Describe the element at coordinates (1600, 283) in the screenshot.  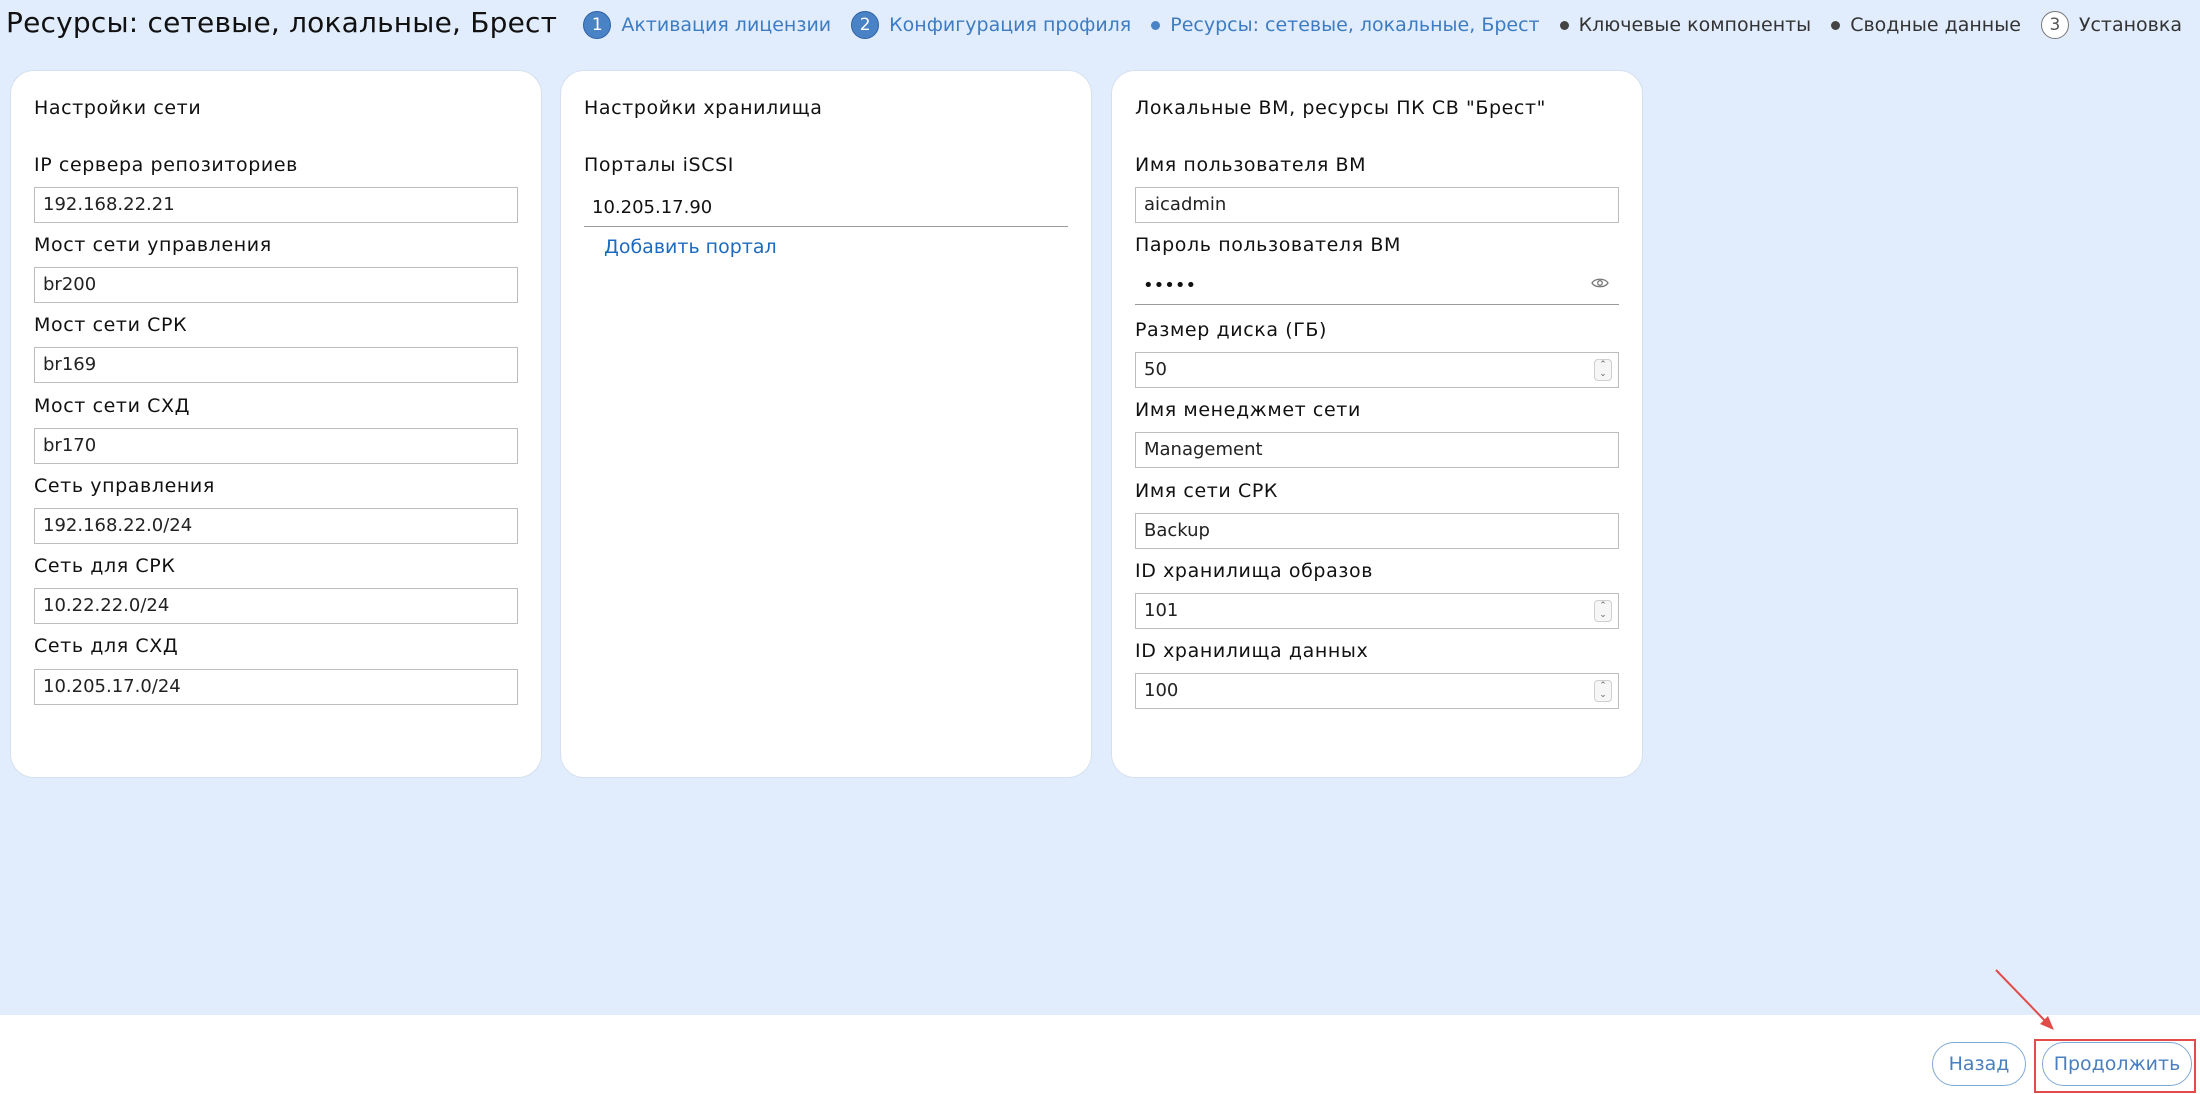
I see `eye-icon` at that location.